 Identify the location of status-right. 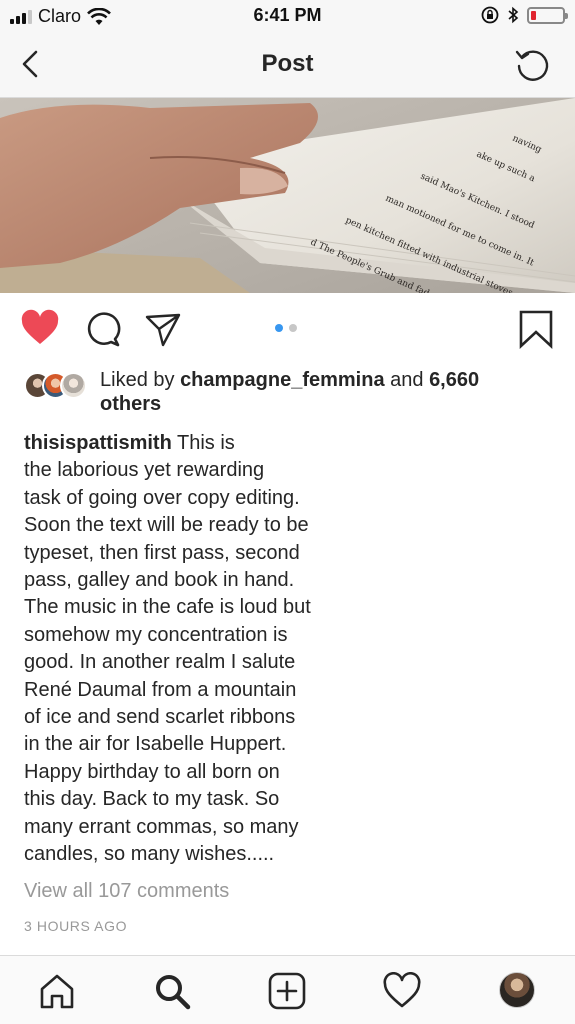
(524, 15).